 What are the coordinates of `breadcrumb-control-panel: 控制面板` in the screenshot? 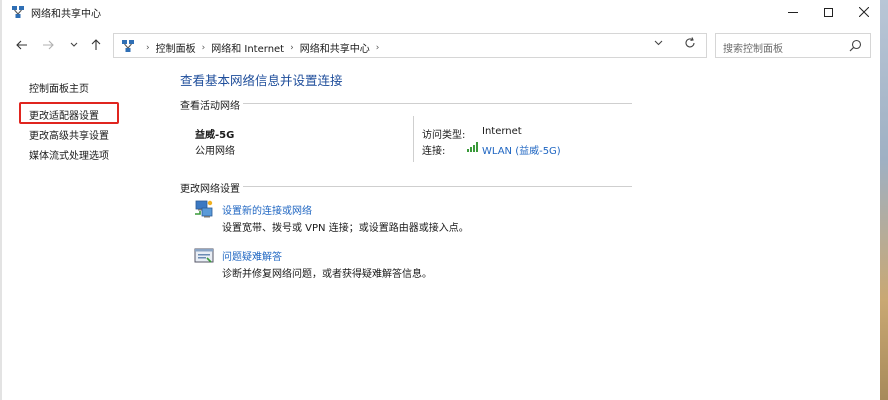 It's located at (176, 47).